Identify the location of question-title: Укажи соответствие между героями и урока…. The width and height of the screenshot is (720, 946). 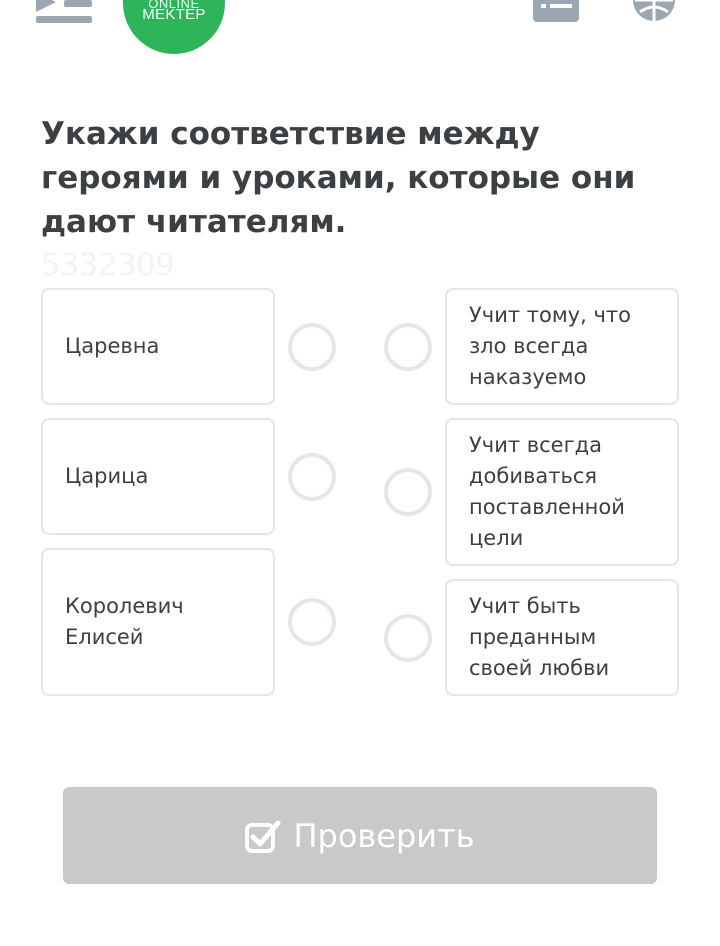
(338, 178).